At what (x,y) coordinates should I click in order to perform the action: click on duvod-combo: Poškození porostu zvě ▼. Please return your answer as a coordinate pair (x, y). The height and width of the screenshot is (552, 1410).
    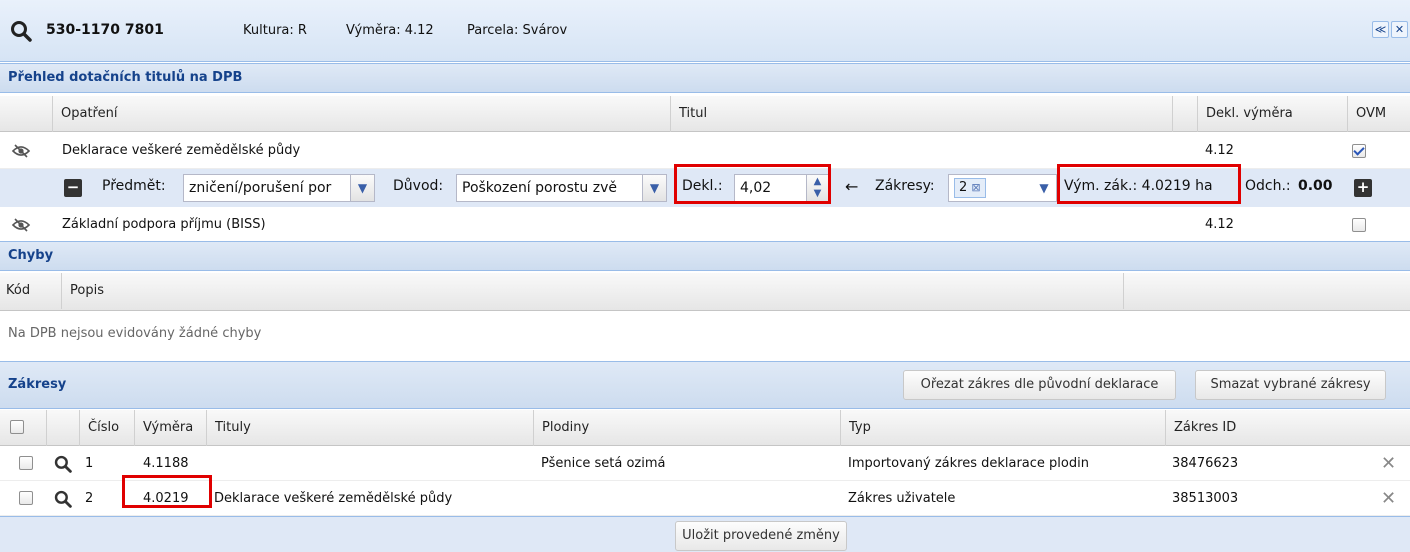
    Looking at the image, I should click on (561, 188).